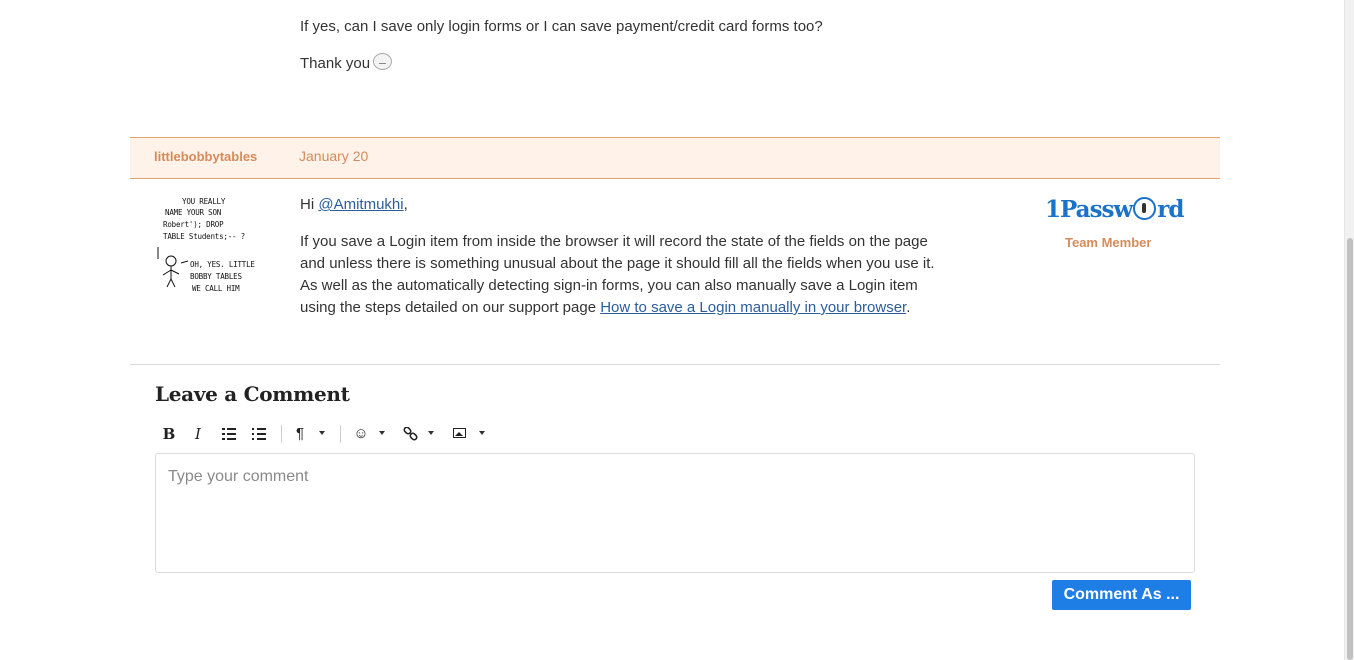  I want to click on comment-date: January 20, so click(333, 156).